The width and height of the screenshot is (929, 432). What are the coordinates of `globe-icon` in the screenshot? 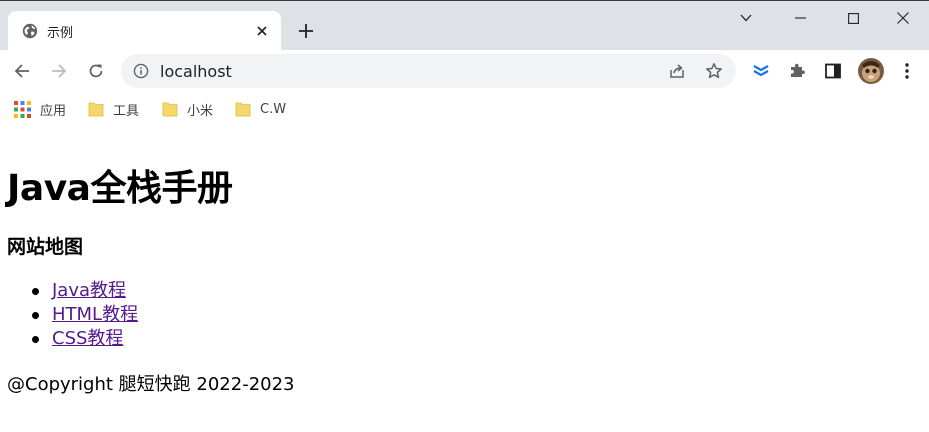 It's located at (30, 31).